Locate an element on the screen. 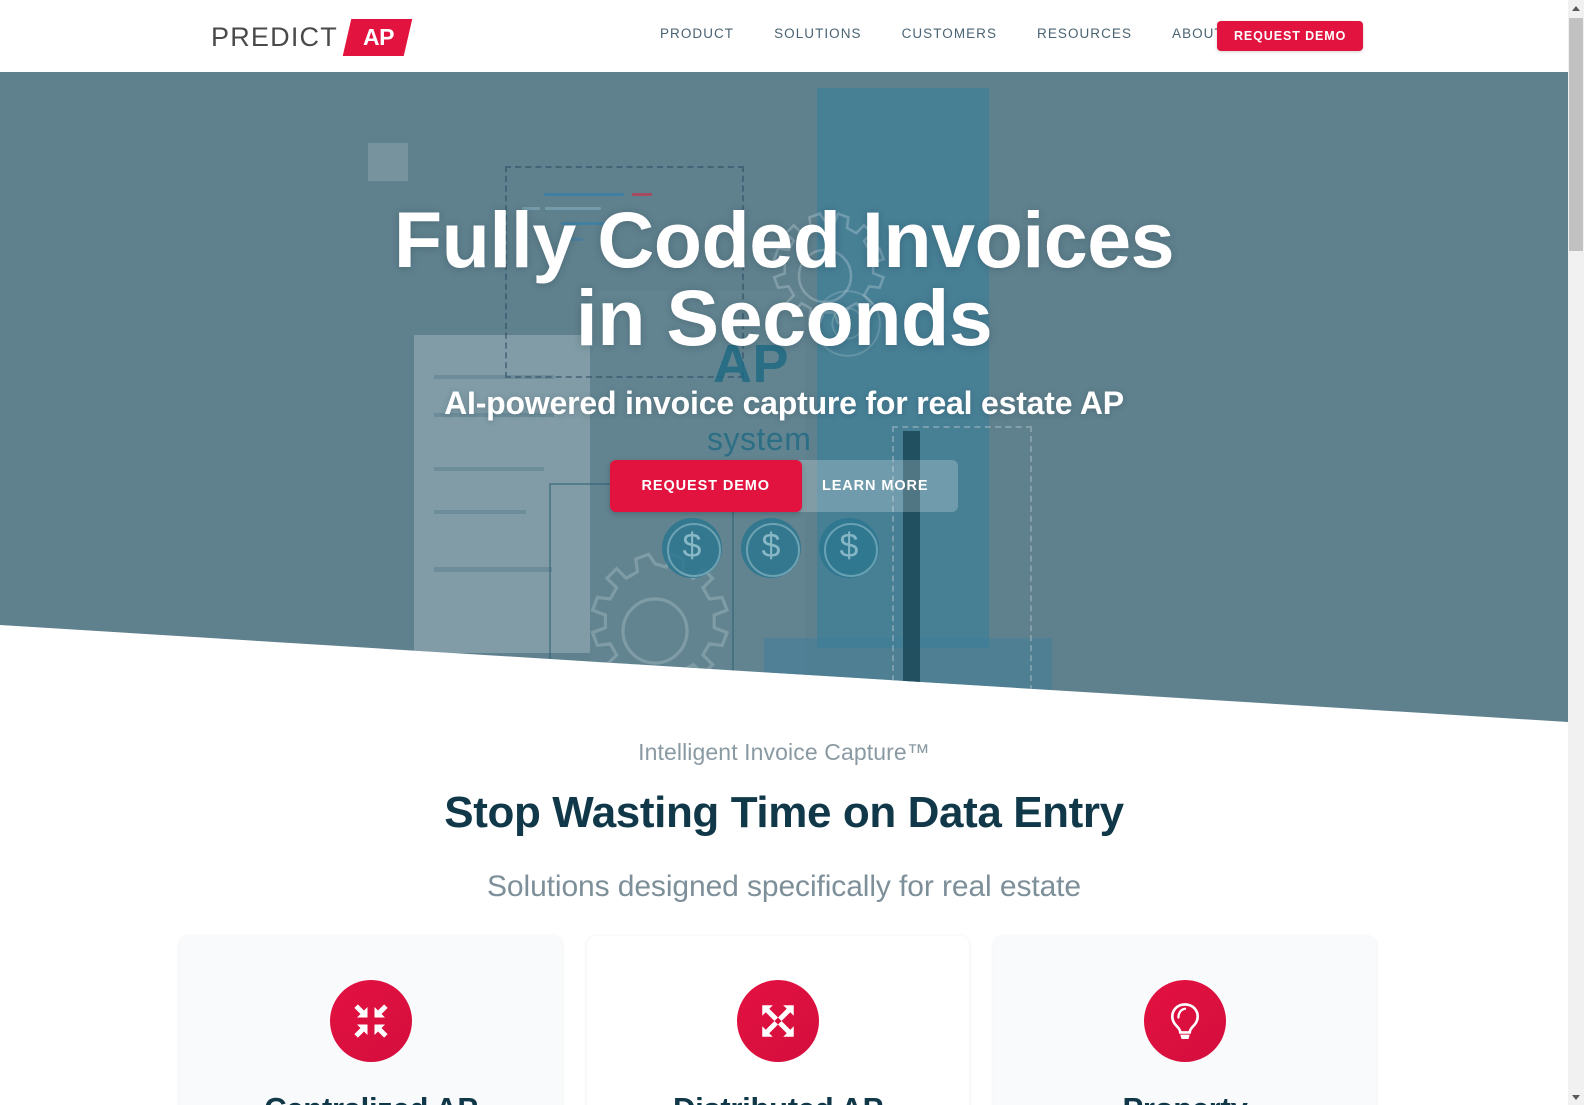 The image size is (1584, 1105). nav-item-solutions: SOLUTIONS is located at coordinates (817, 33).